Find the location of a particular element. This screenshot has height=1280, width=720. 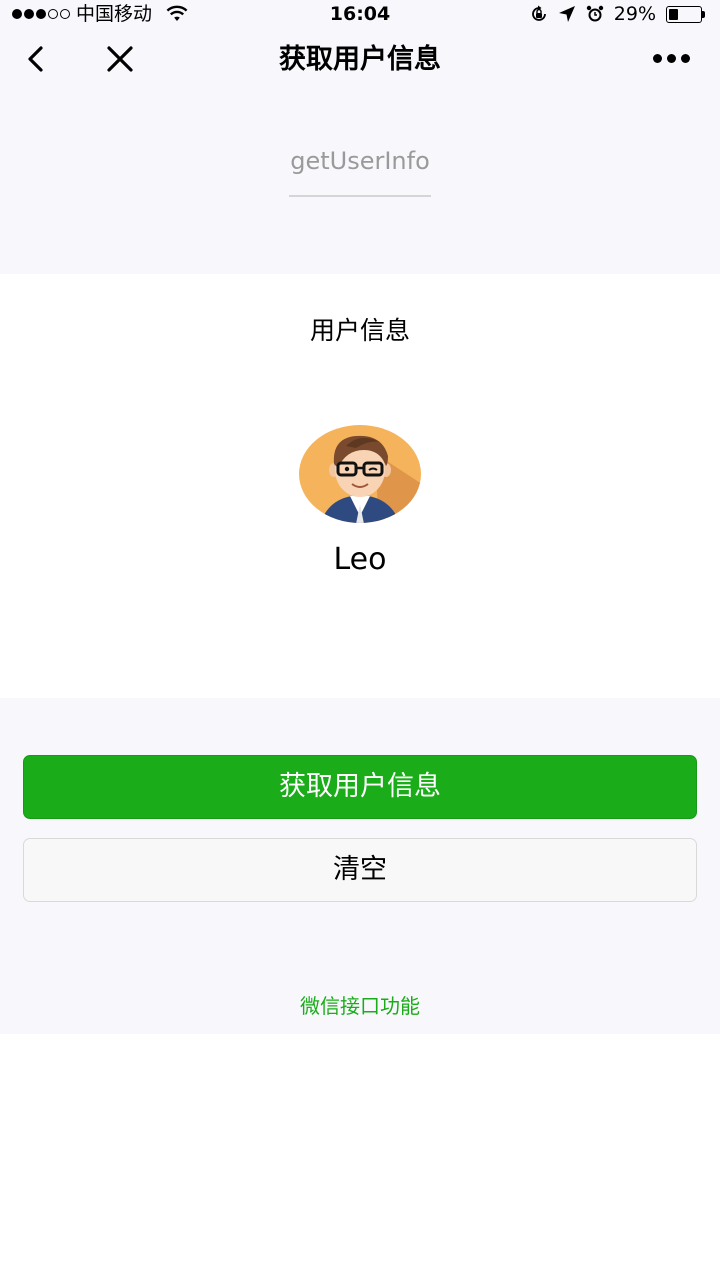

status-right: 29% is located at coordinates (618, 14).